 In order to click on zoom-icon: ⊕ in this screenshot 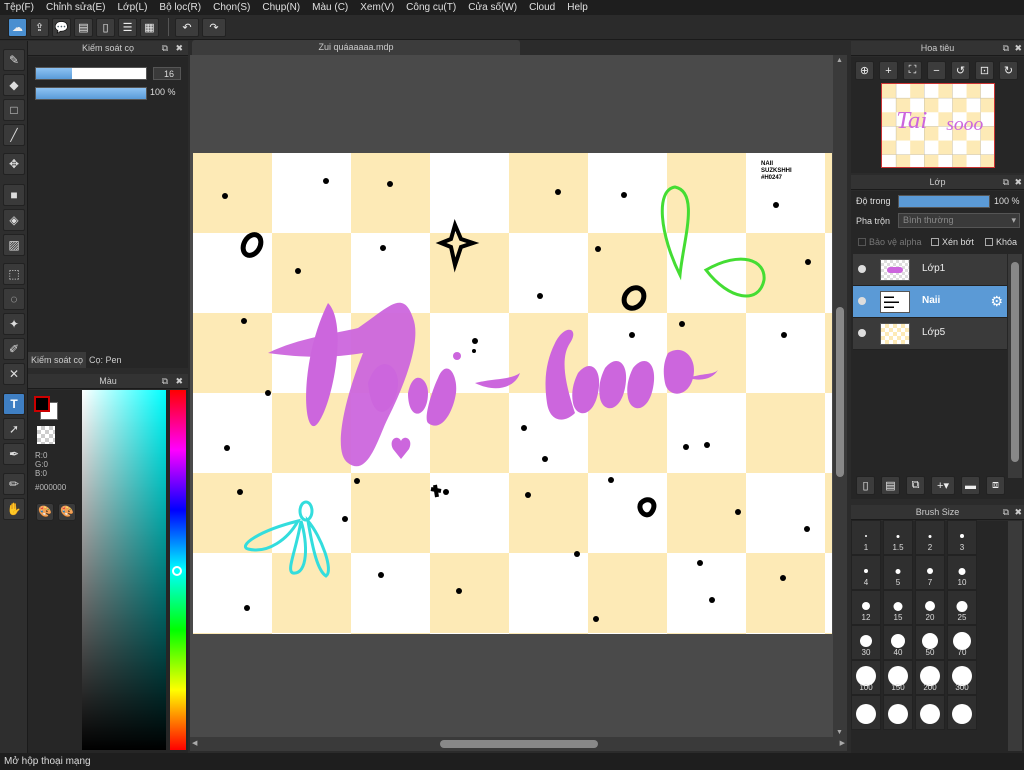, I will do `click(864, 70)`.